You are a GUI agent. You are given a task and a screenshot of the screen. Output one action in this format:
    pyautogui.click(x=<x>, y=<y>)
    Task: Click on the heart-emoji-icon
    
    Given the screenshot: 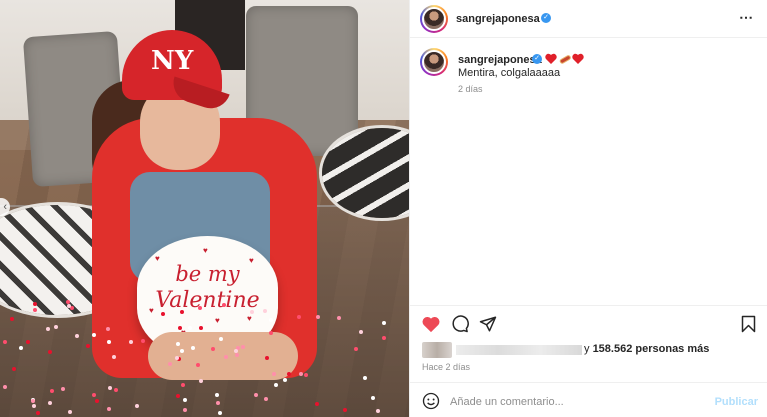 What is the action you would take?
    pyautogui.click(x=578, y=58)
    